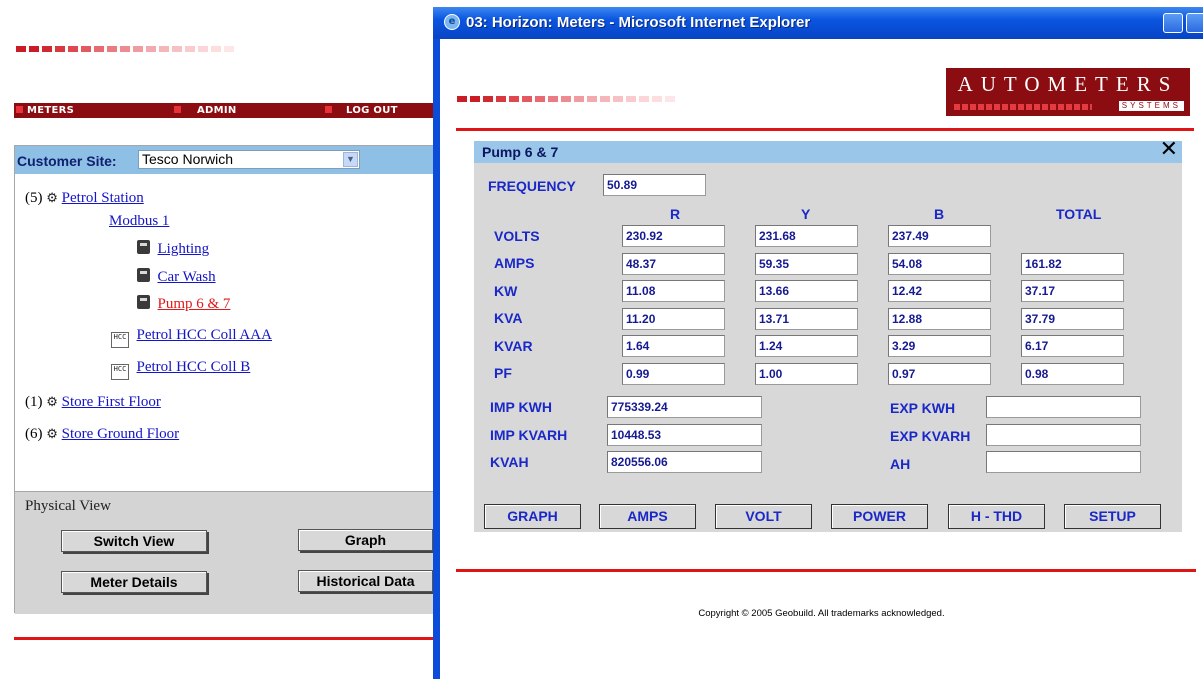 The image size is (1203, 679). Describe the element at coordinates (139, 221) in the screenshot. I see `modbus-link: Modbus 1` at that location.